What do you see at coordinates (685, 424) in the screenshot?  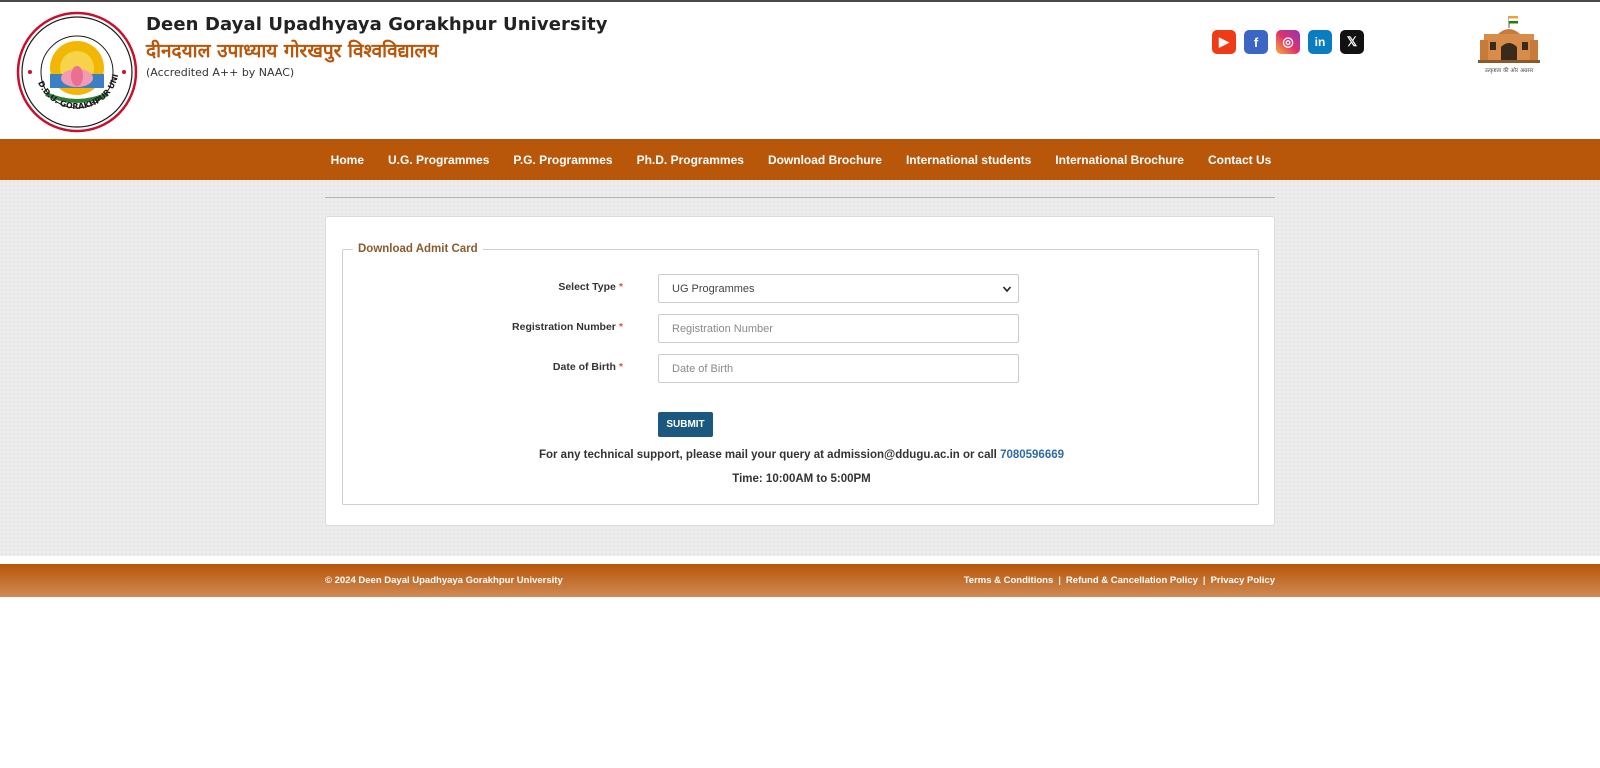 I see `submit-button: SUBMIT` at bounding box center [685, 424].